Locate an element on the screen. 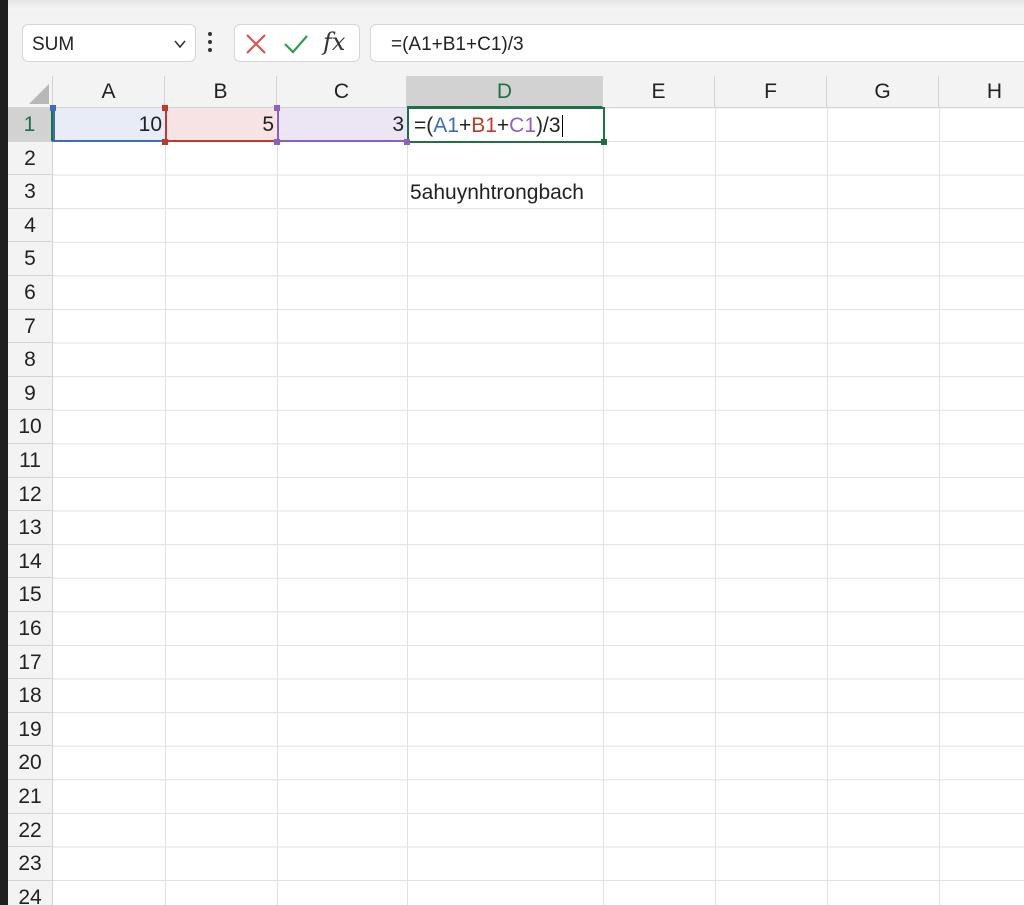 The height and width of the screenshot is (905, 1024). row-header-23: 23 is located at coordinates (30, 864).